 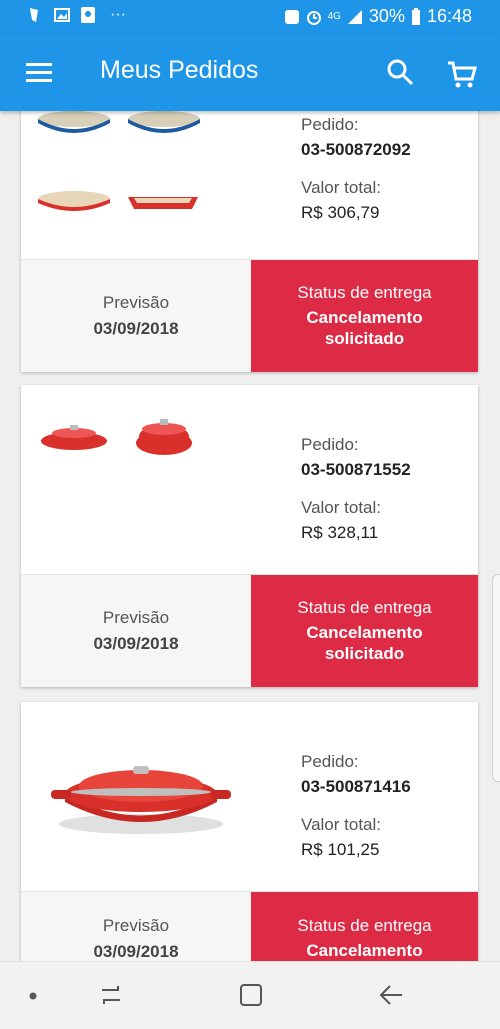 I want to click on network-type: 4G, so click(x=334, y=16).